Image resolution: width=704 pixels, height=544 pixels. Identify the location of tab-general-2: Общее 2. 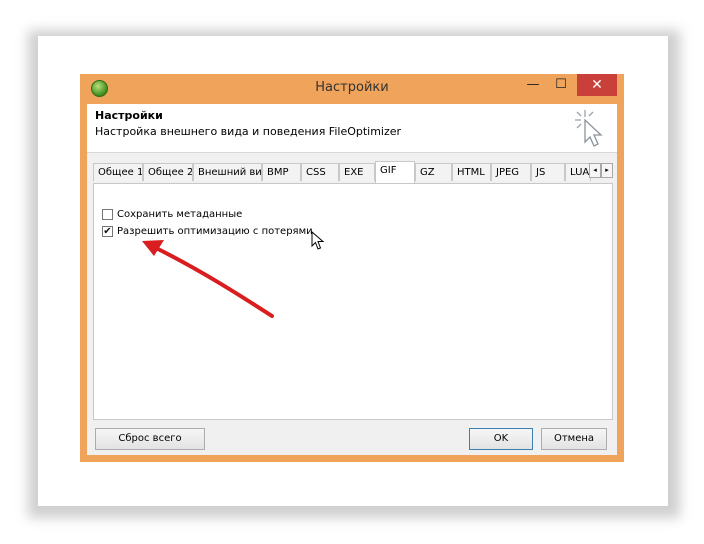
(168, 172).